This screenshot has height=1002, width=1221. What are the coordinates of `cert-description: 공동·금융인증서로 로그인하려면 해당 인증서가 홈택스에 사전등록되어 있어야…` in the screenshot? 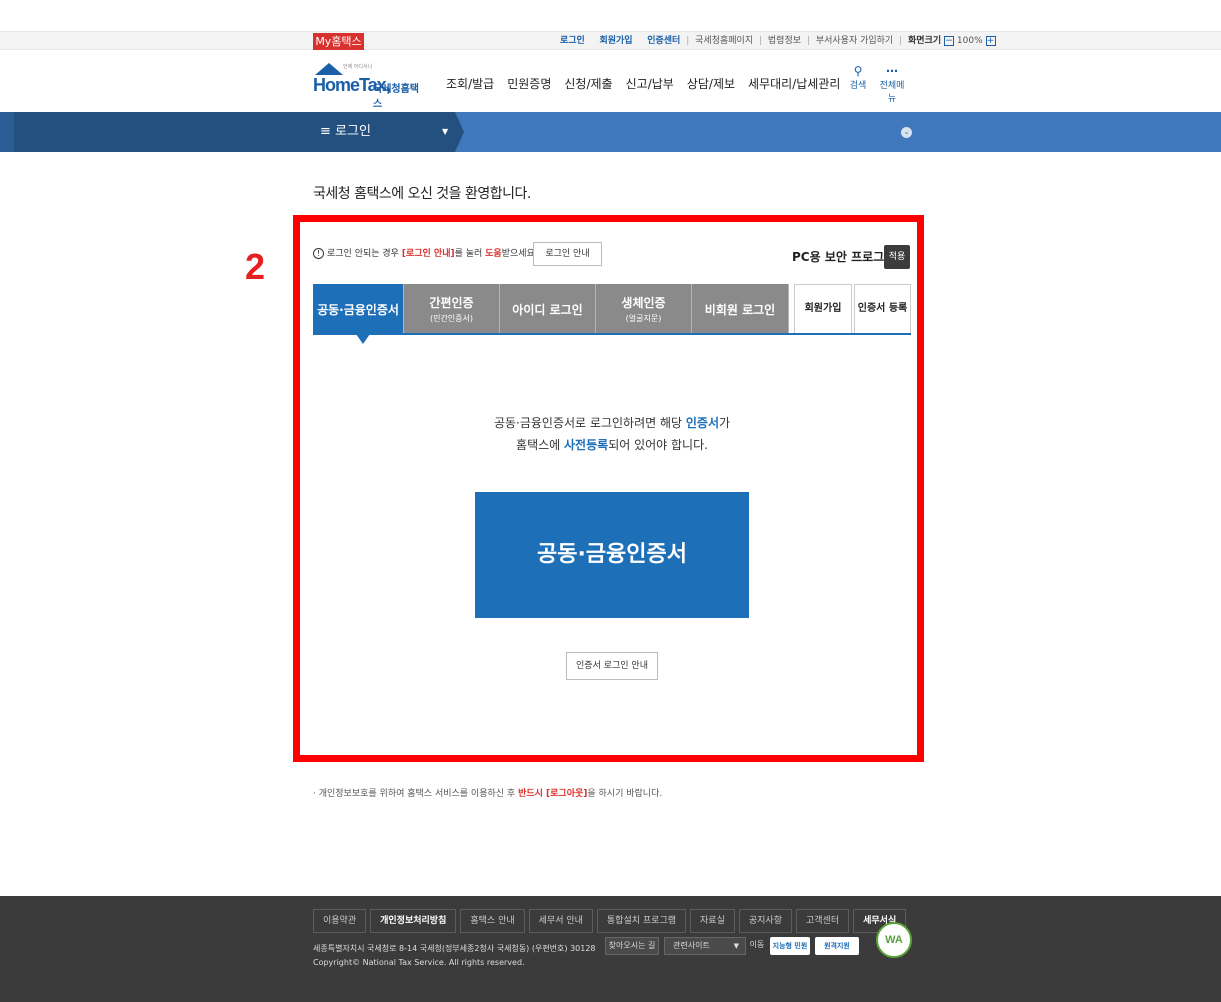 It's located at (612, 434).